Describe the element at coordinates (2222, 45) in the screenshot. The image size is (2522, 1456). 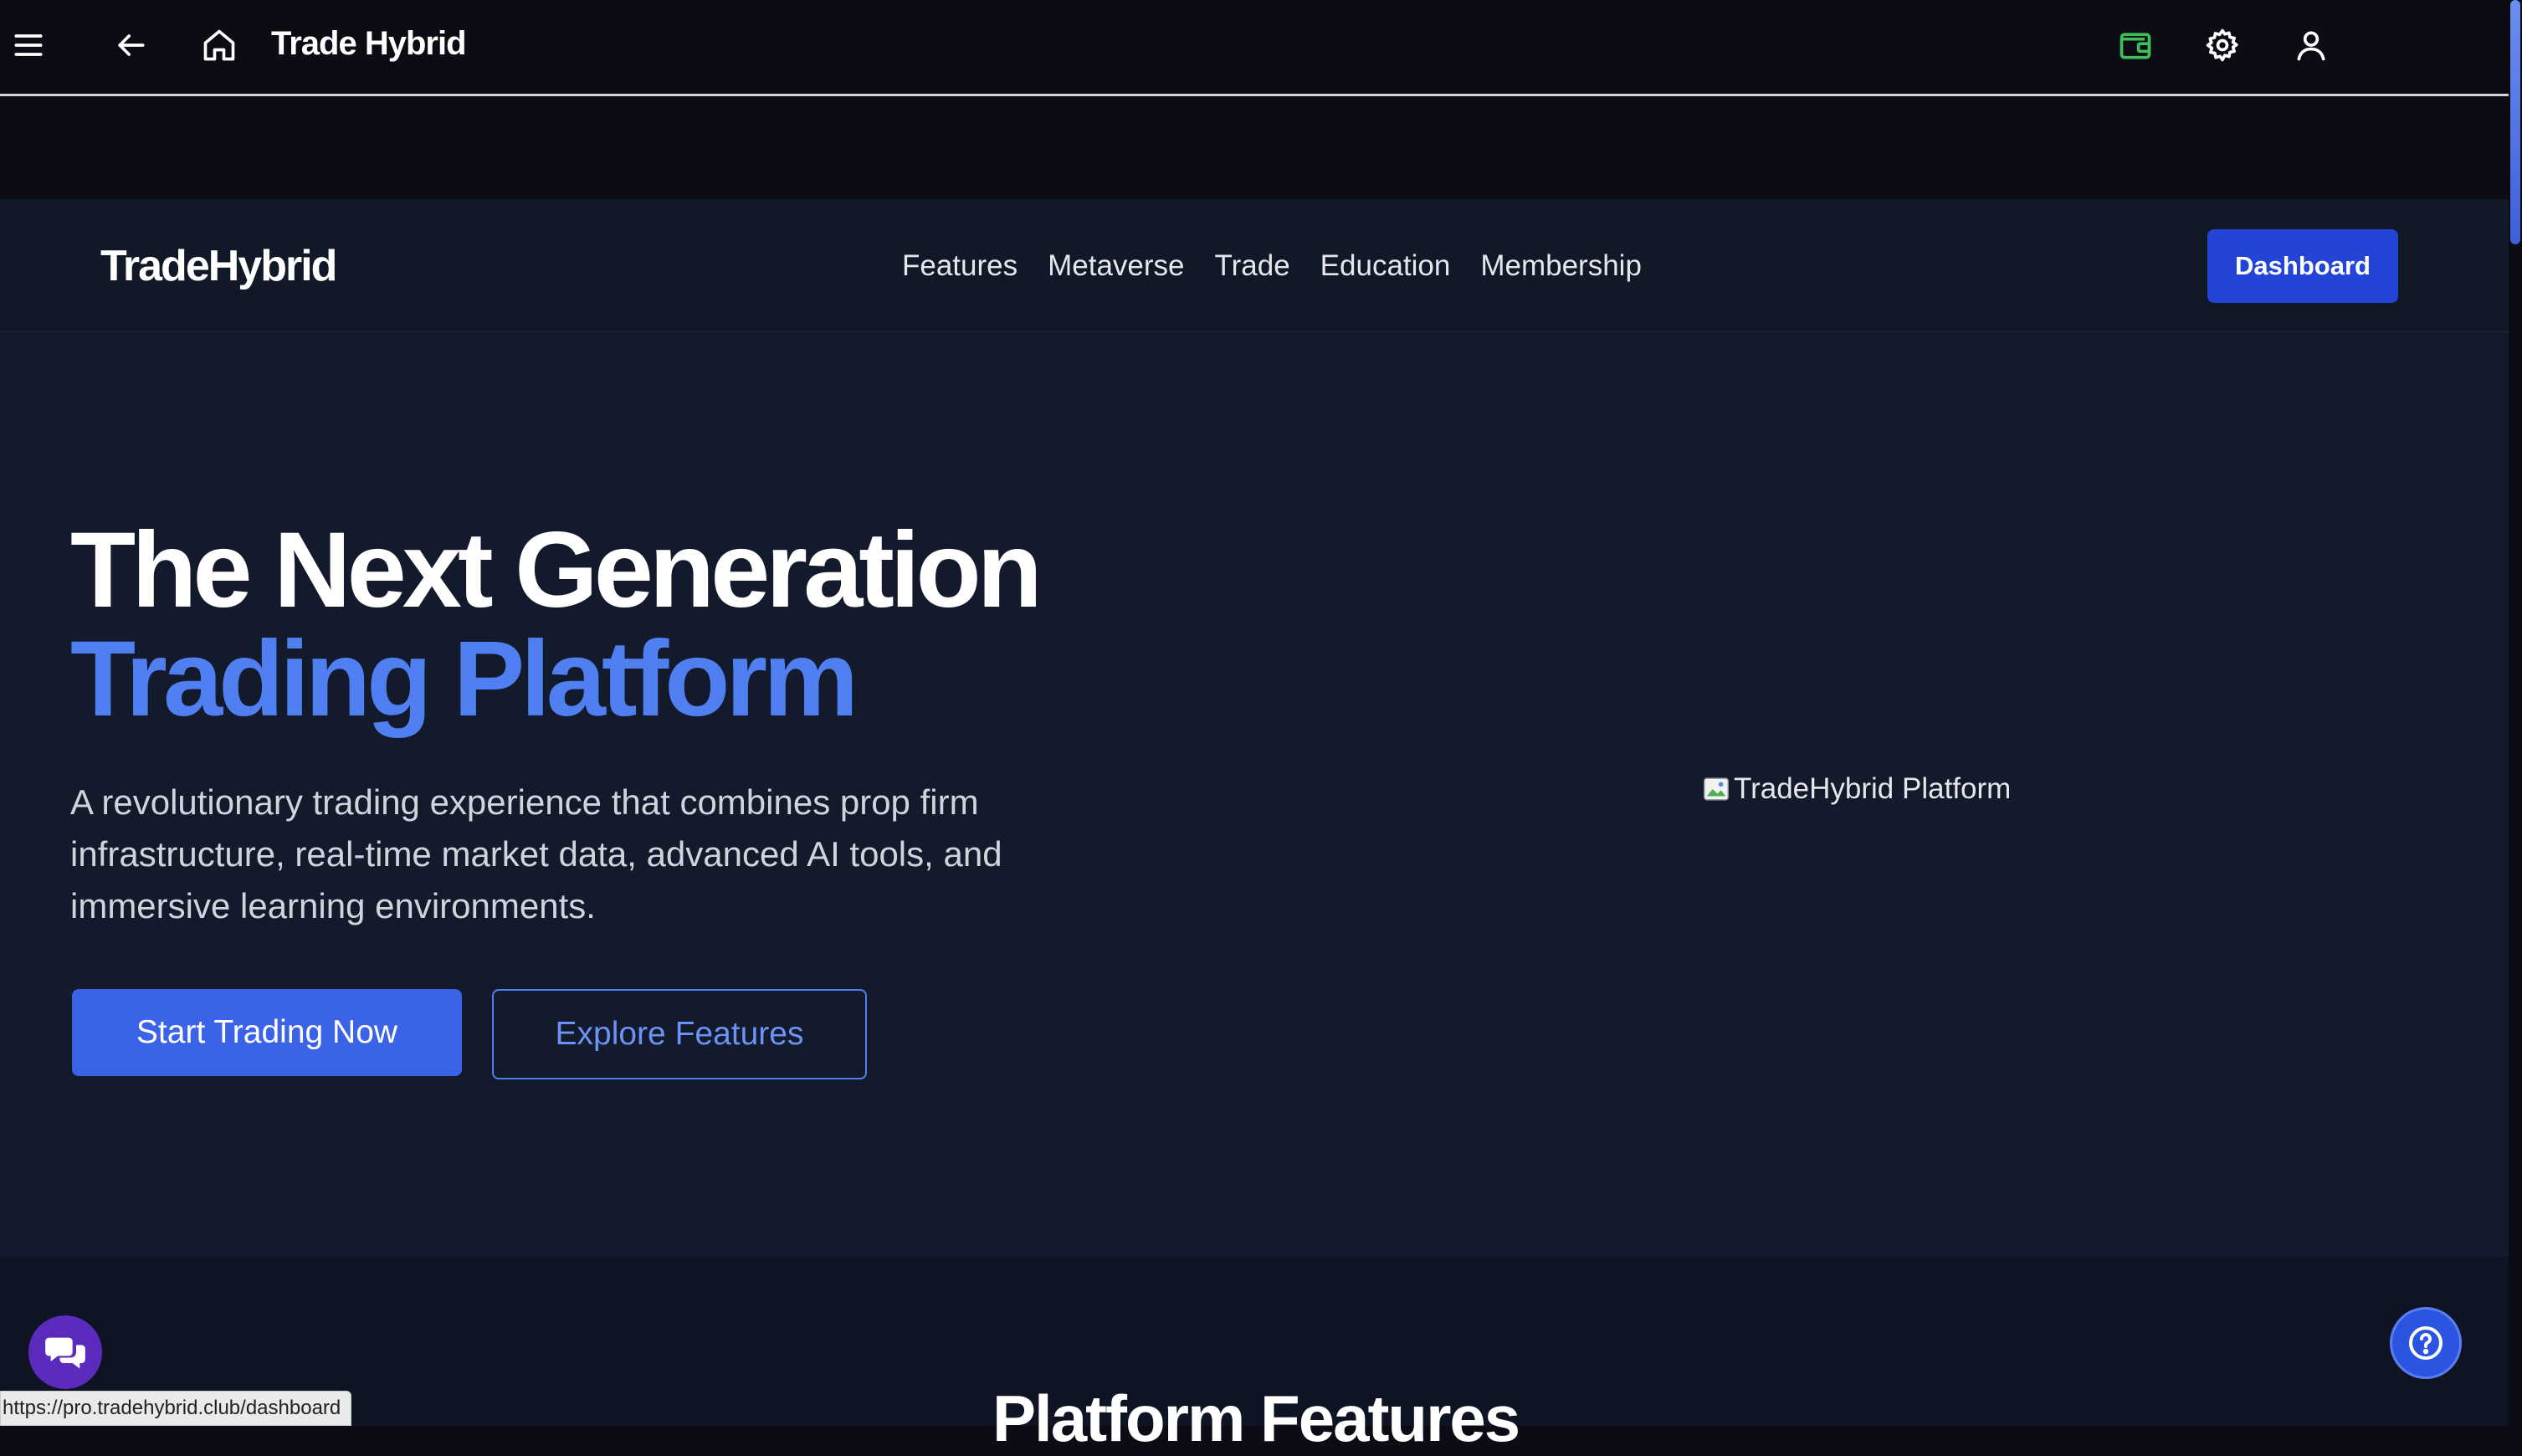
I see `settings-icon` at that location.